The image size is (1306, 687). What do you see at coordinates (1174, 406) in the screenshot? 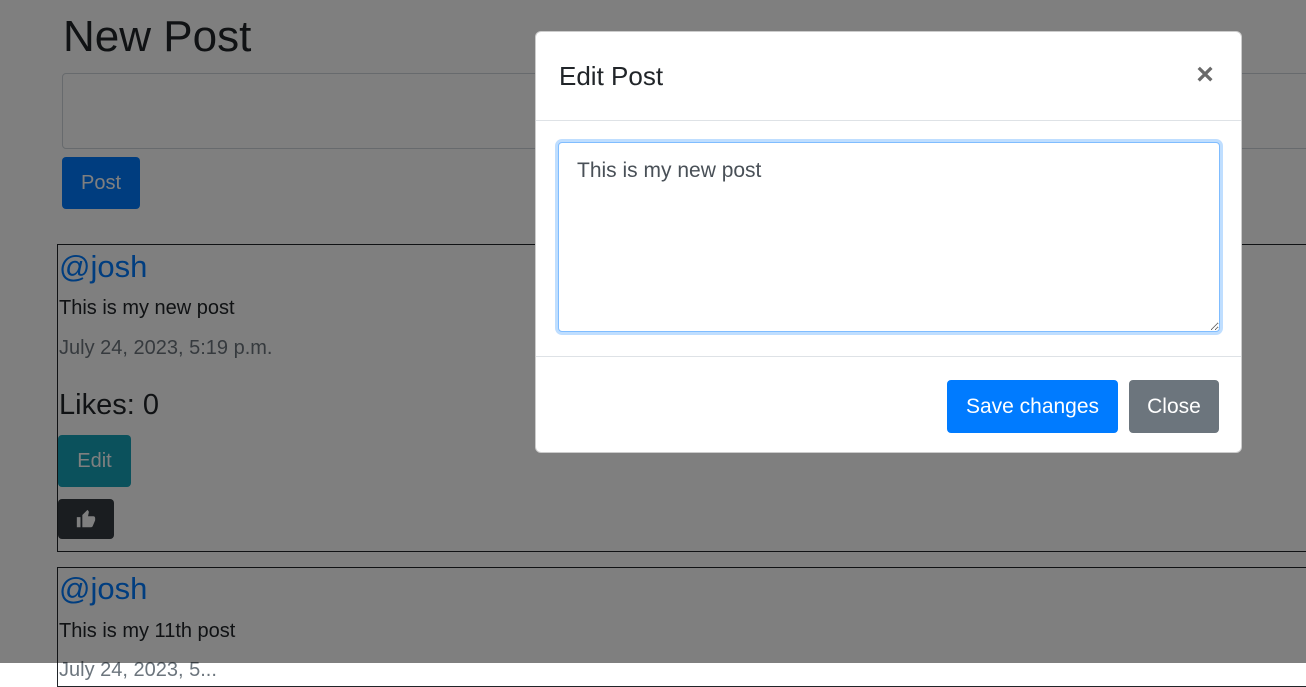
I see `close-button: Close` at bounding box center [1174, 406].